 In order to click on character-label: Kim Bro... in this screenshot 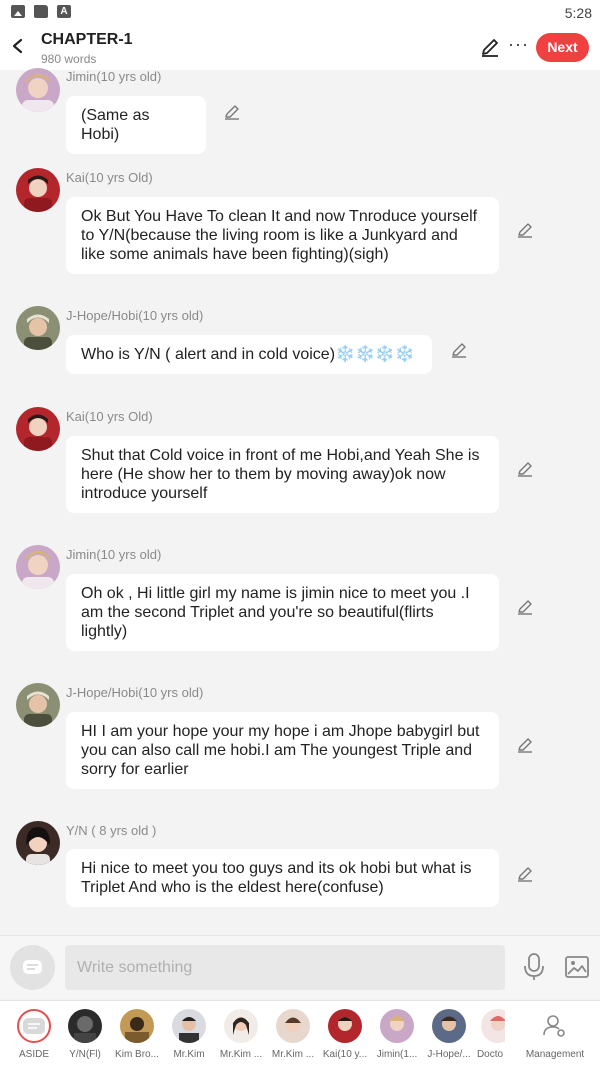, I will do `click(137, 1054)`.